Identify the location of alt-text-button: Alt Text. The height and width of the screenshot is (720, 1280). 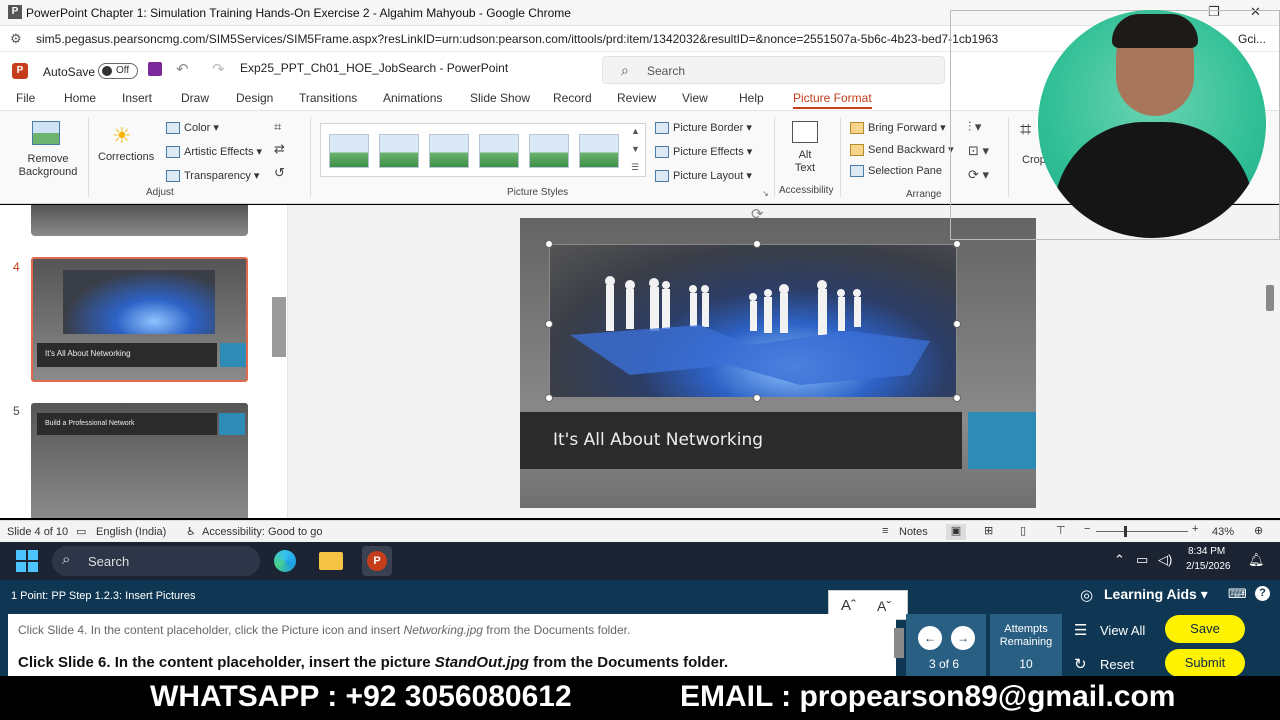
(805, 162).